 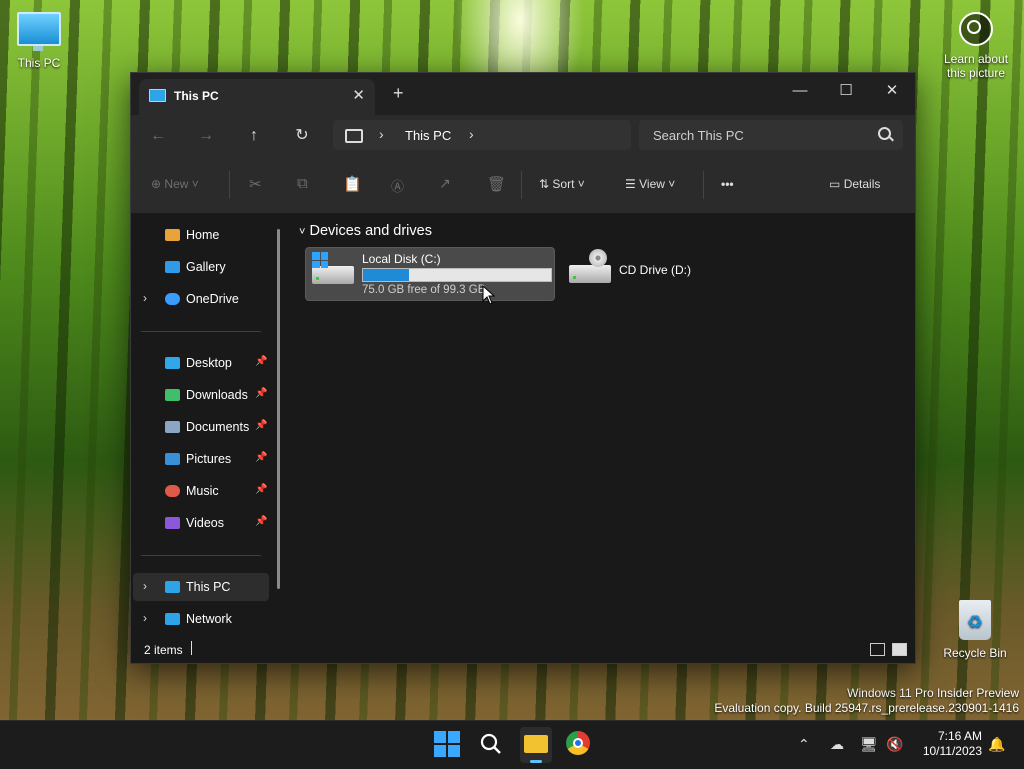 I want to click on paste-button: 📋, so click(x=352, y=184).